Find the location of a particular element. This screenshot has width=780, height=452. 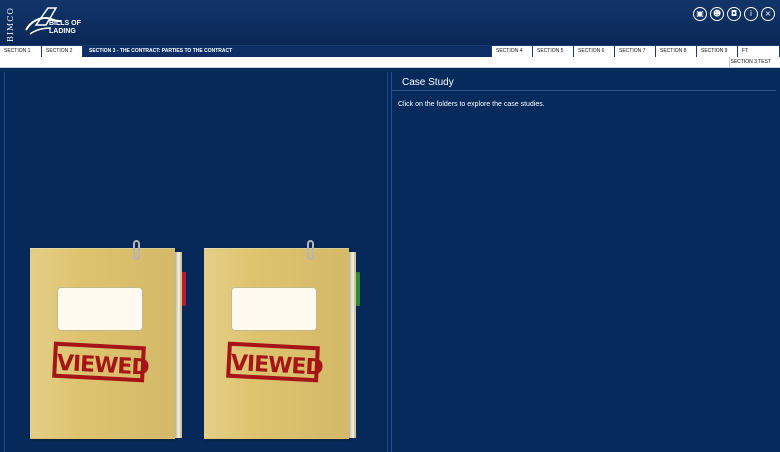

glossary-icon: ▣ is located at coordinates (700, 14).